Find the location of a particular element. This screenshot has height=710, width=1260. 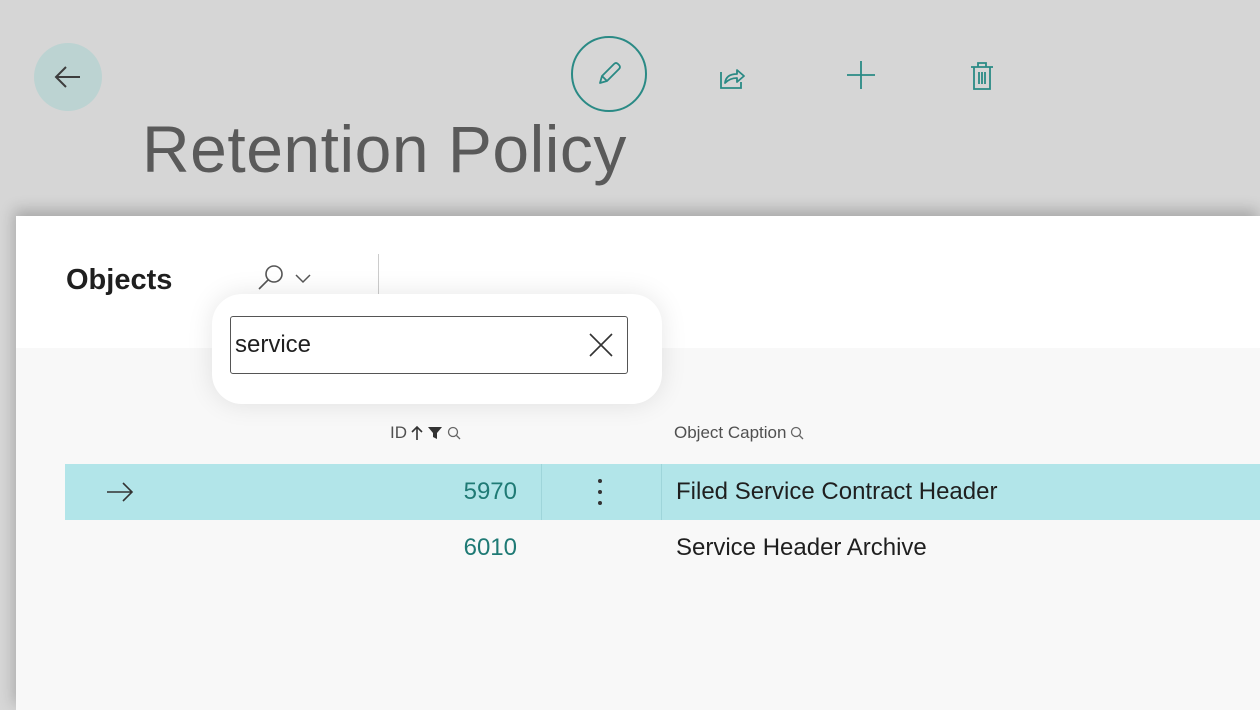

chevron-down-icon is located at coordinates (303, 279).